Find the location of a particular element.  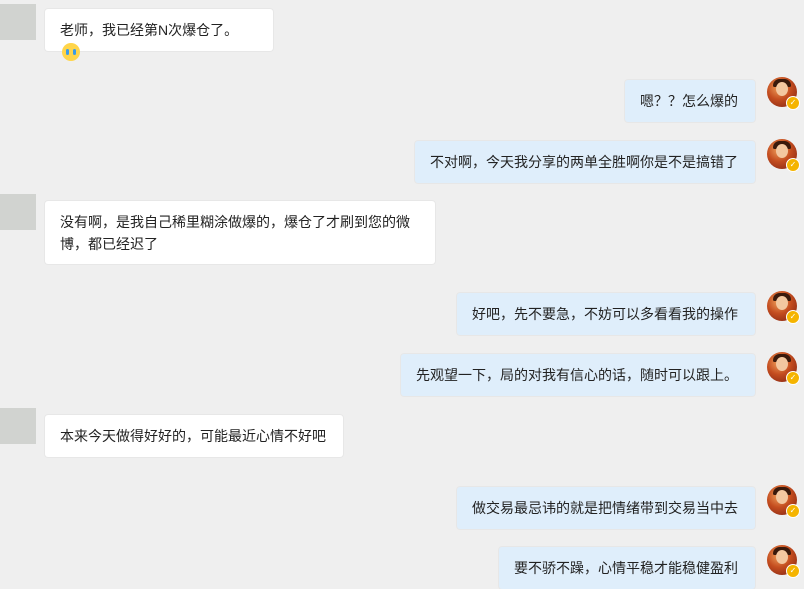

message-text: 不对啊，今天我分享的两单全胜啊你是不是搞错了 is located at coordinates (584, 162).